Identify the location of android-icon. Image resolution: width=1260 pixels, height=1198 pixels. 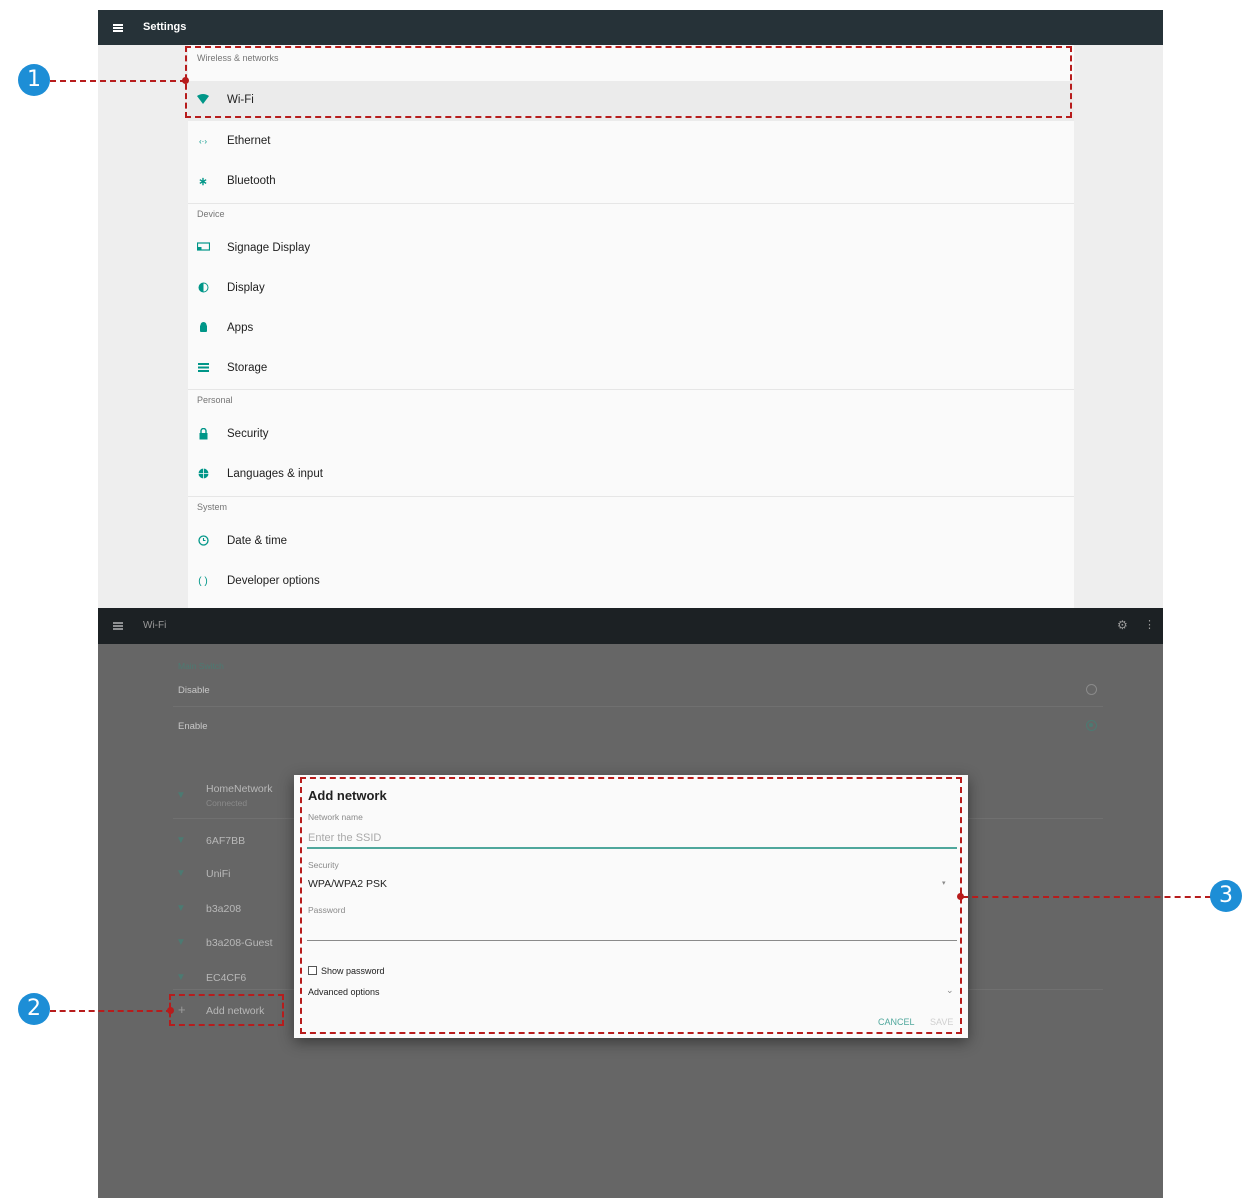
(203, 329).